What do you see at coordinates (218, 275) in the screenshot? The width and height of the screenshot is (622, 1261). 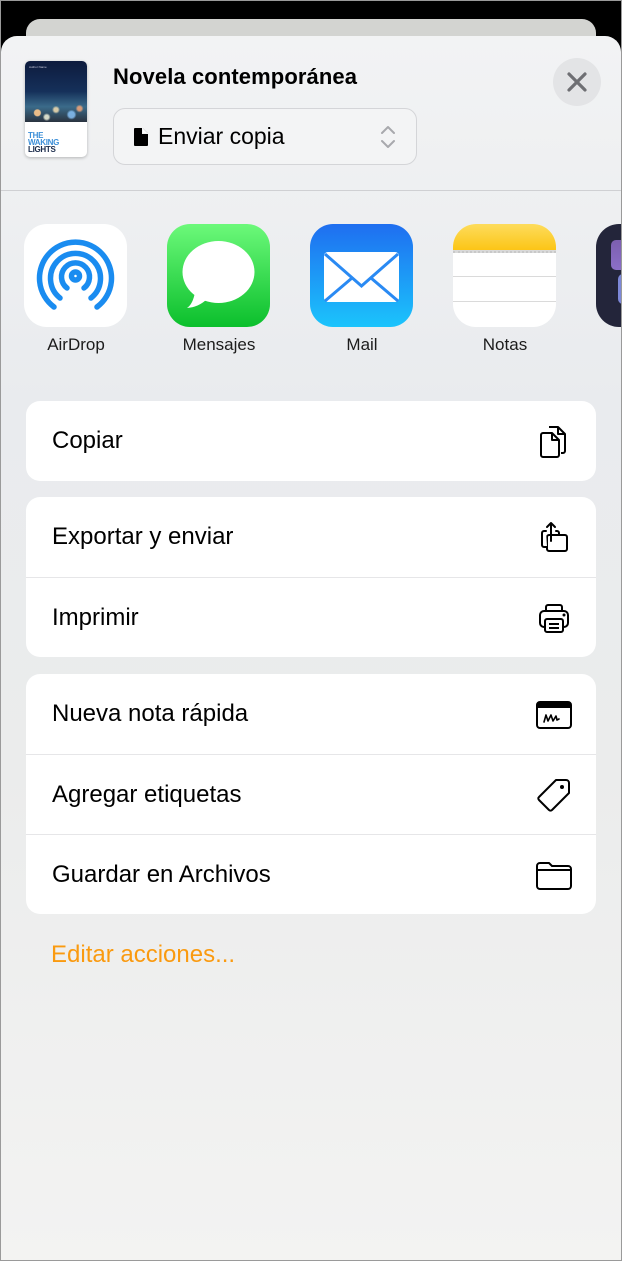 I see `messages-icon` at bounding box center [218, 275].